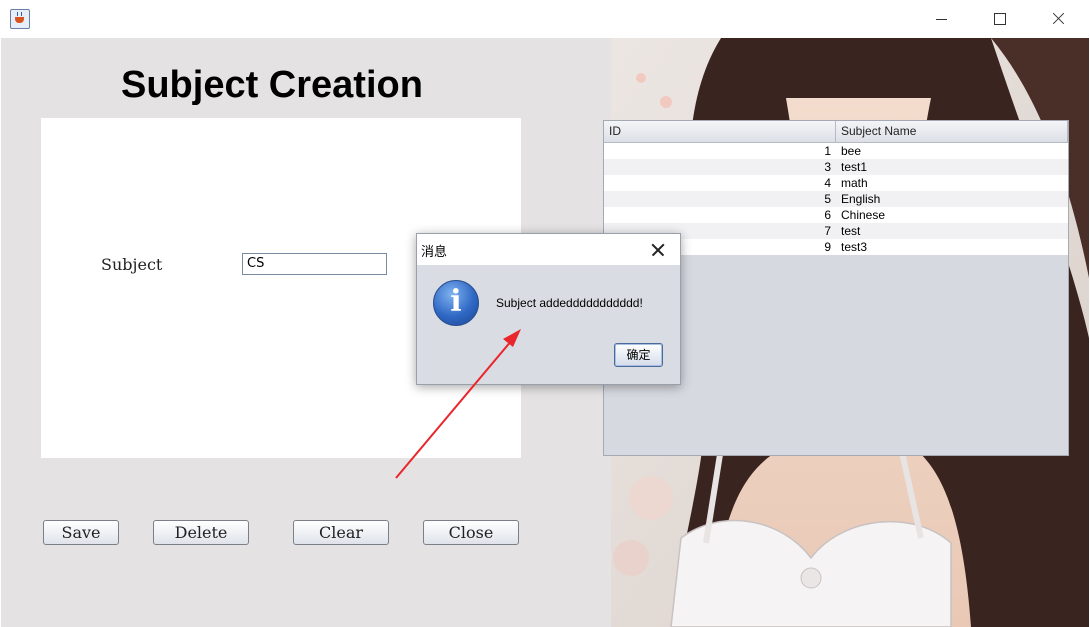 This screenshot has width=1090, height=627. Describe the element at coordinates (863, 215) in the screenshot. I see `cell-subject-name: Chinese` at that location.